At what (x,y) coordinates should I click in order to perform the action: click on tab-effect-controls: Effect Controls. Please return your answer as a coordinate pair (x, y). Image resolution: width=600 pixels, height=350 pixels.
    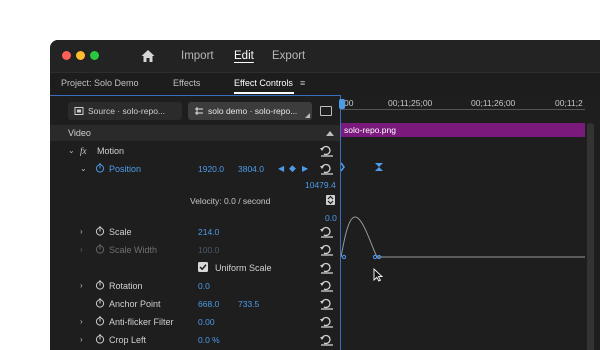
    Looking at the image, I should click on (263, 83).